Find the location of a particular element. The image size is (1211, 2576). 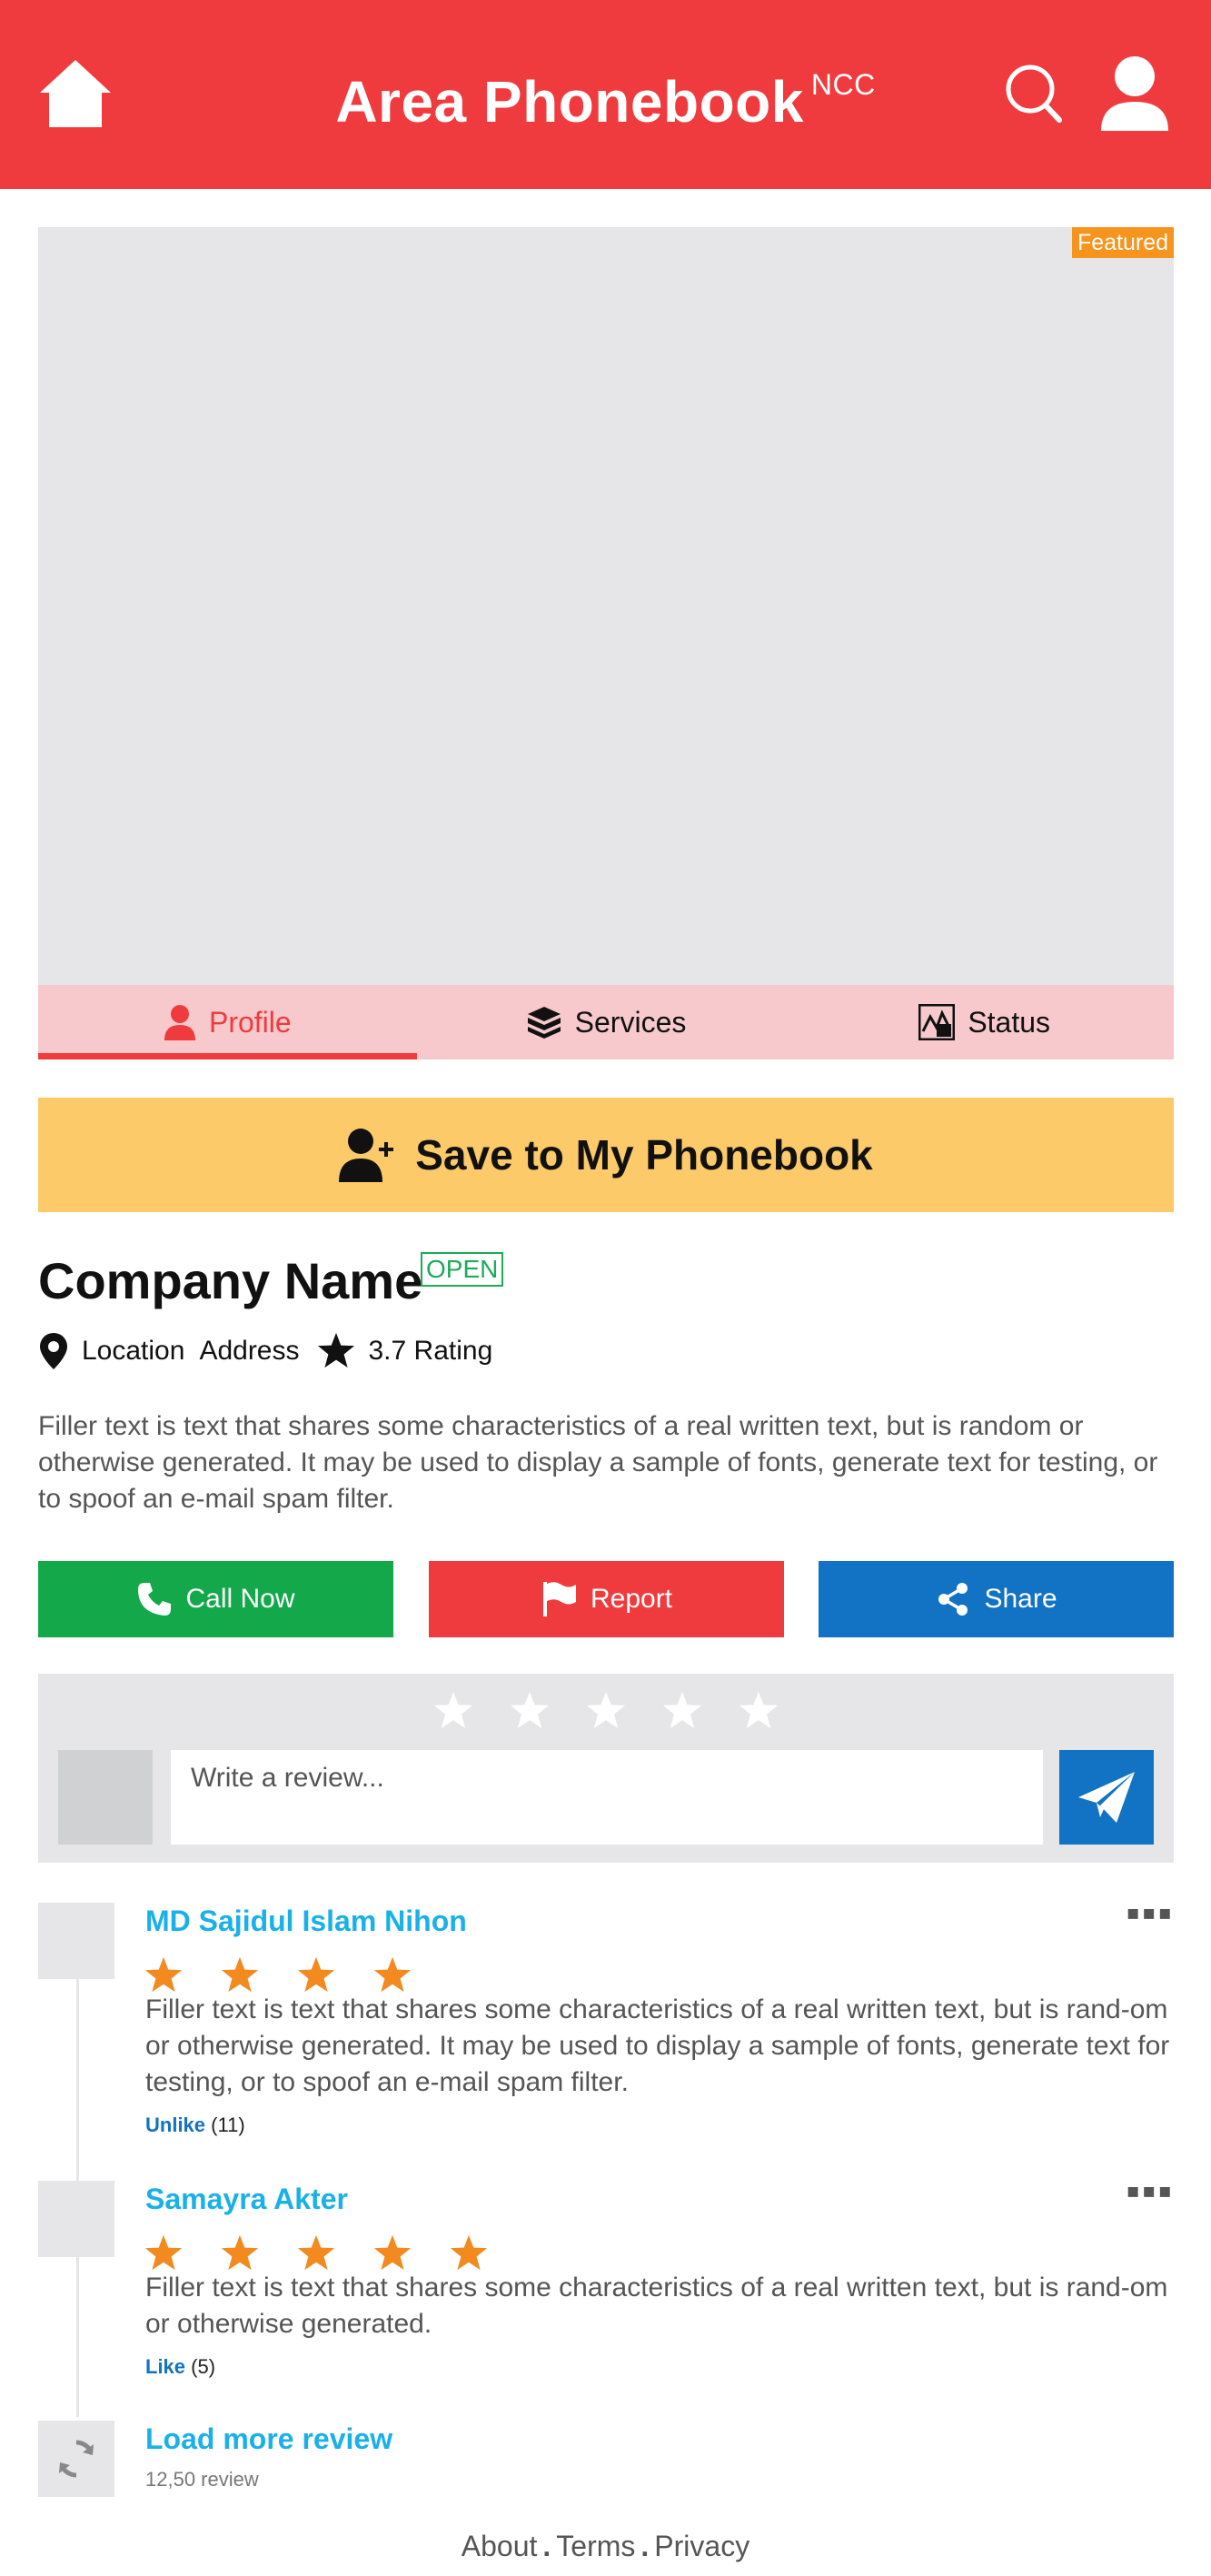

phone-icon is located at coordinates (155, 1600).